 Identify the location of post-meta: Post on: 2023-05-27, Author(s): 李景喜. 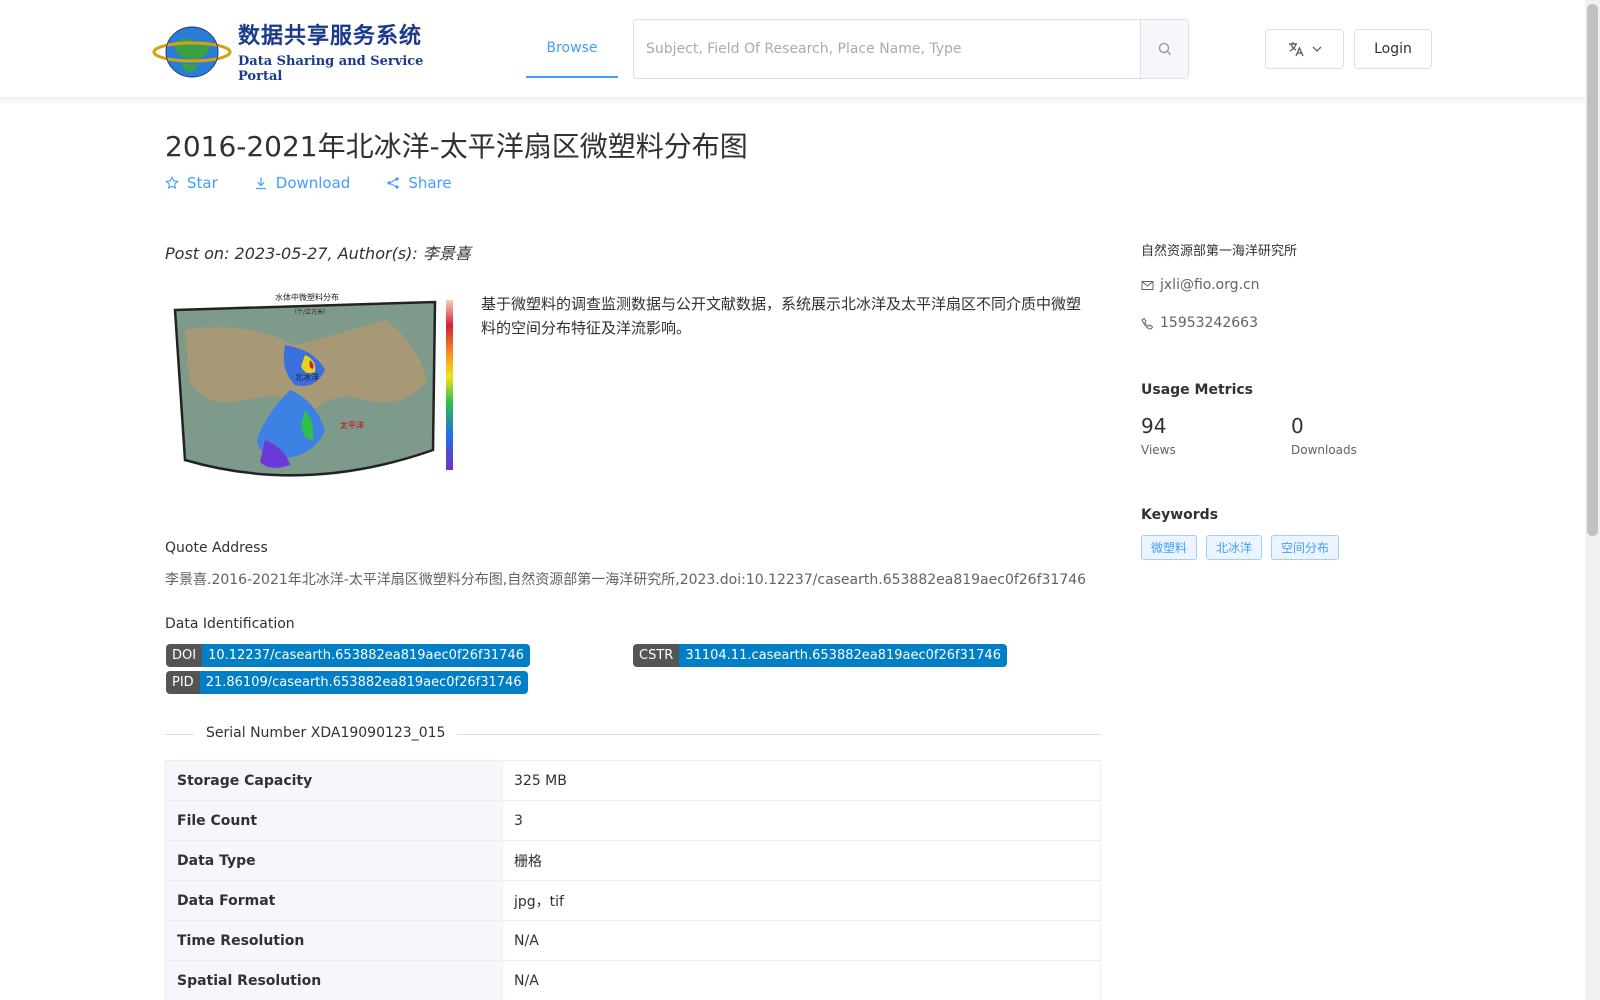
(318, 253).